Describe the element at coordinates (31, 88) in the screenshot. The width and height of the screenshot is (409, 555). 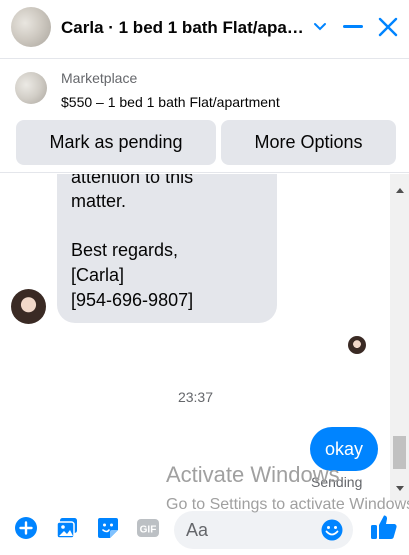
I see `listing-thumbnail` at that location.